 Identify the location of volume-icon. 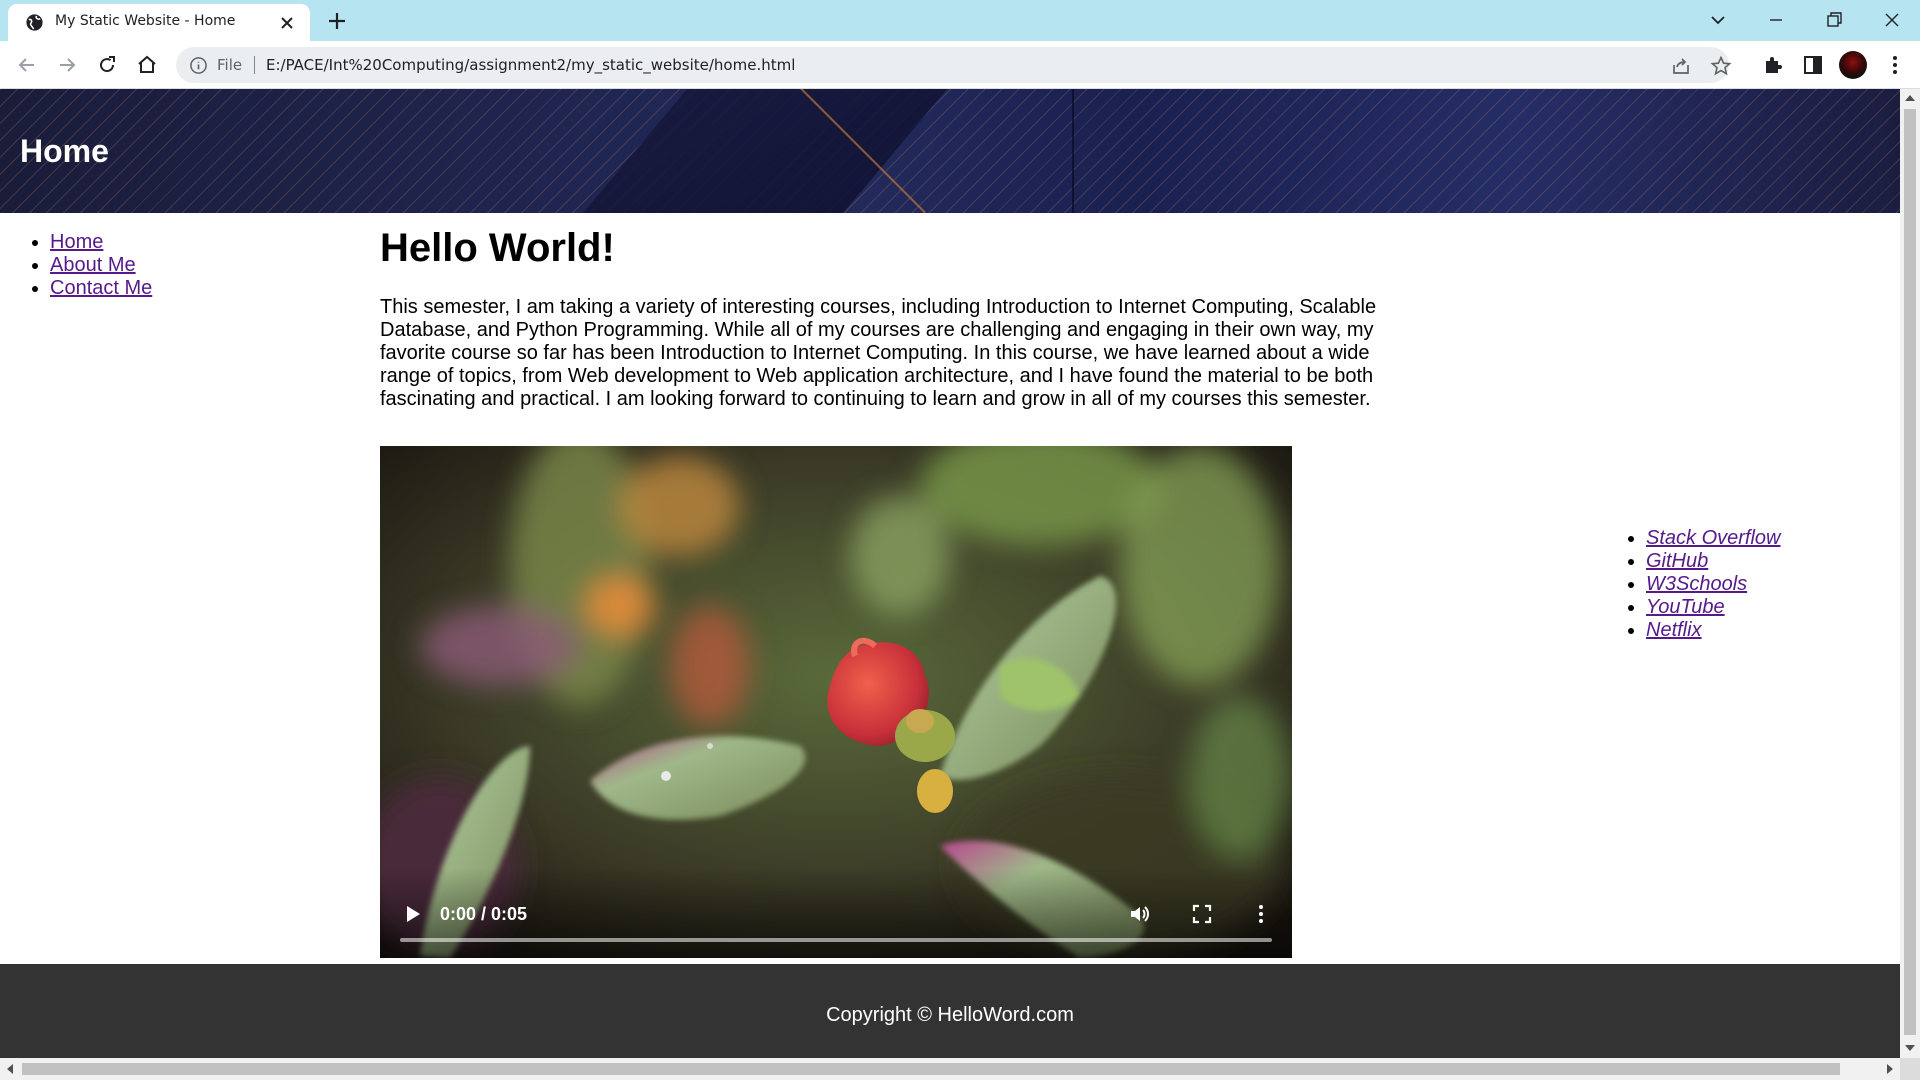
(1139, 914).